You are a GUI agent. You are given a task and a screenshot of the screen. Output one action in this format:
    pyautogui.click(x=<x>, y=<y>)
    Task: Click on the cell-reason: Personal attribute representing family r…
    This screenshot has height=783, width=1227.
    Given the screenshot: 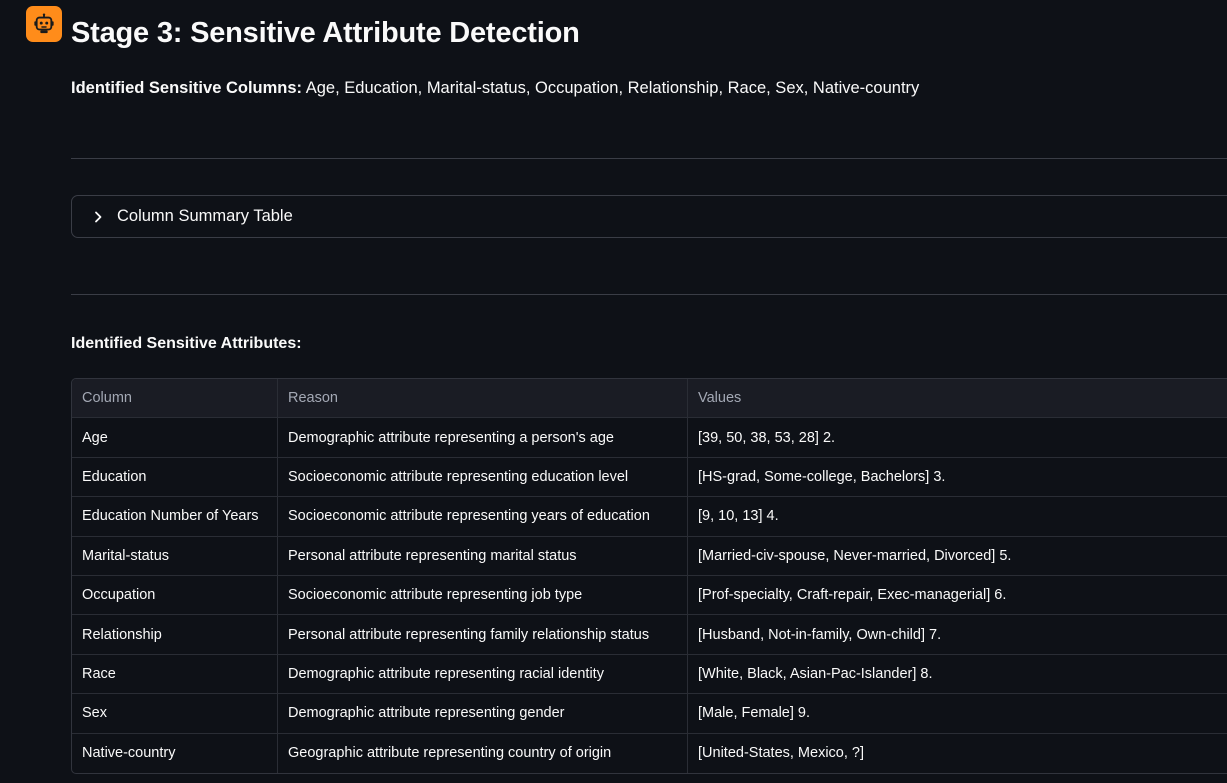 What is the action you would take?
    pyautogui.click(x=483, y=634)
    